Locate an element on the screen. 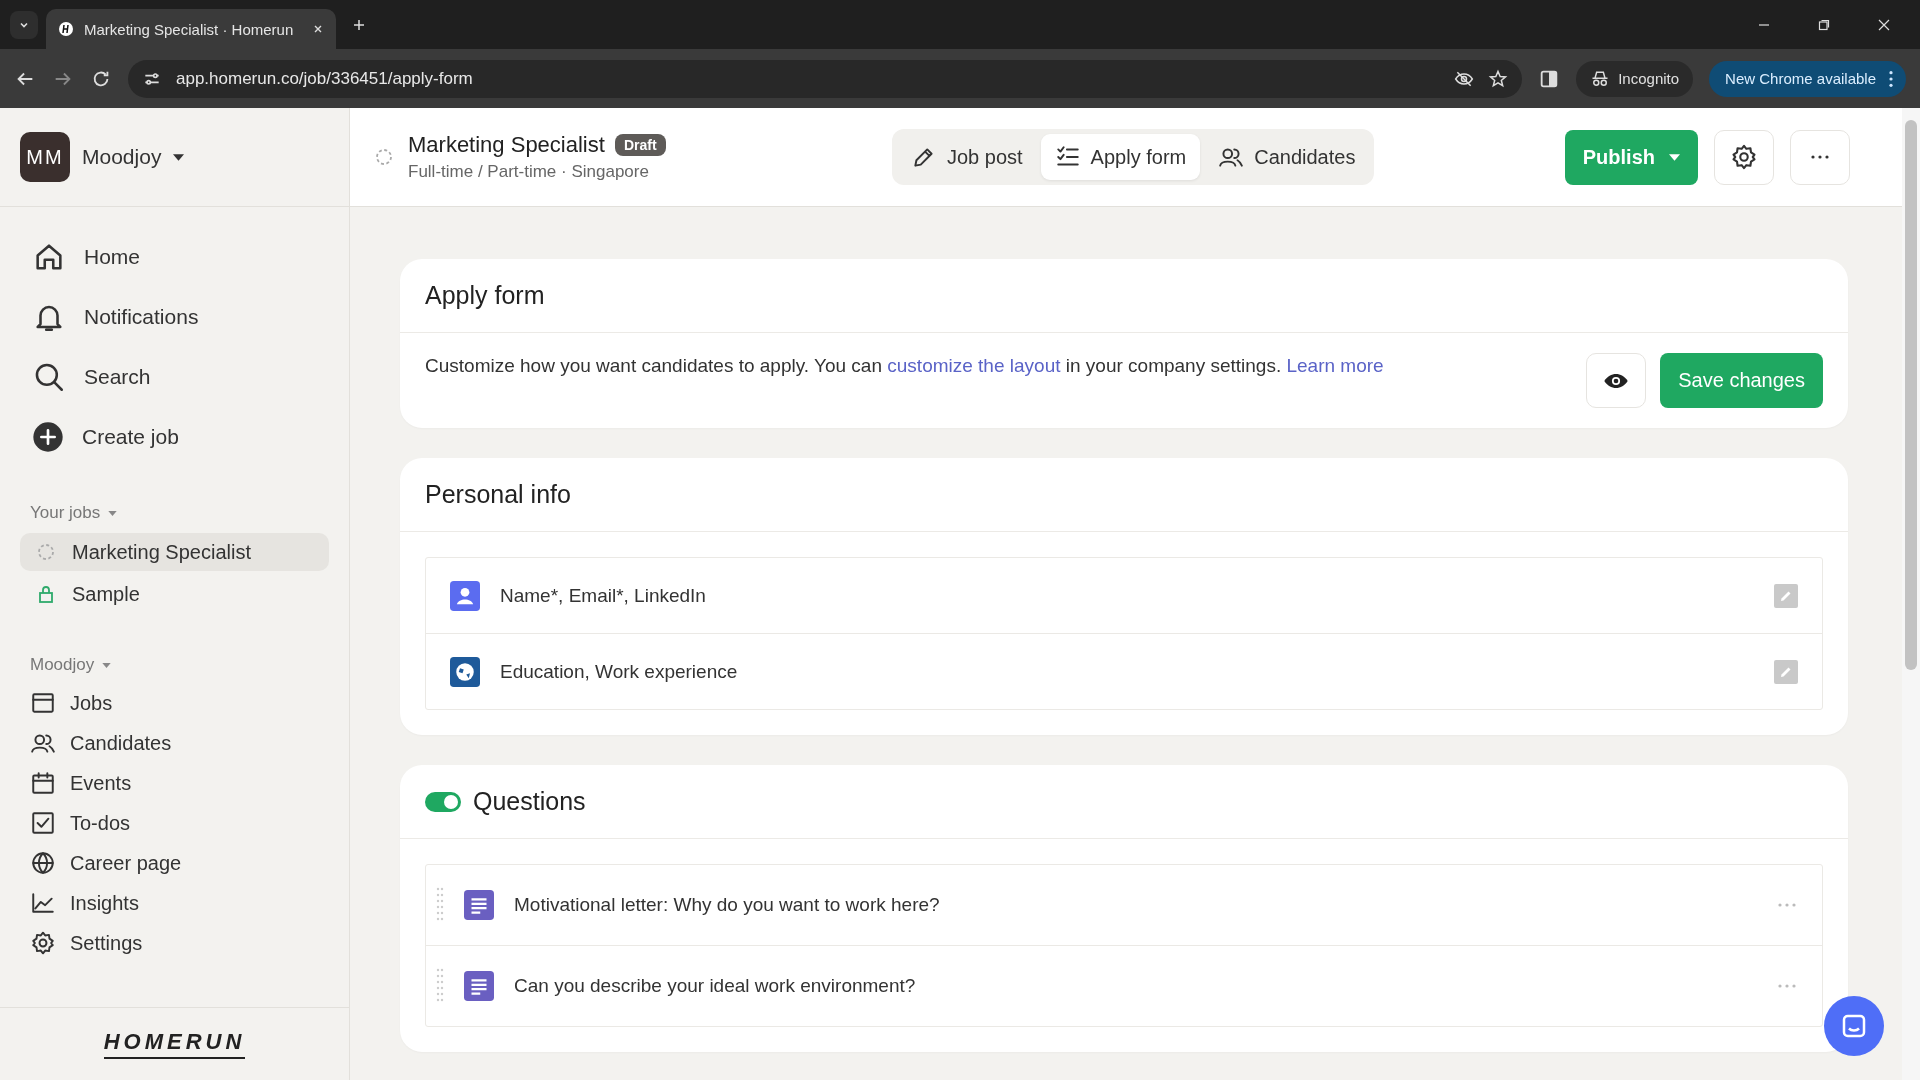 This screenshot has height=1080, width=1920. nav-item: Insights is located at coordinates (174, 903).